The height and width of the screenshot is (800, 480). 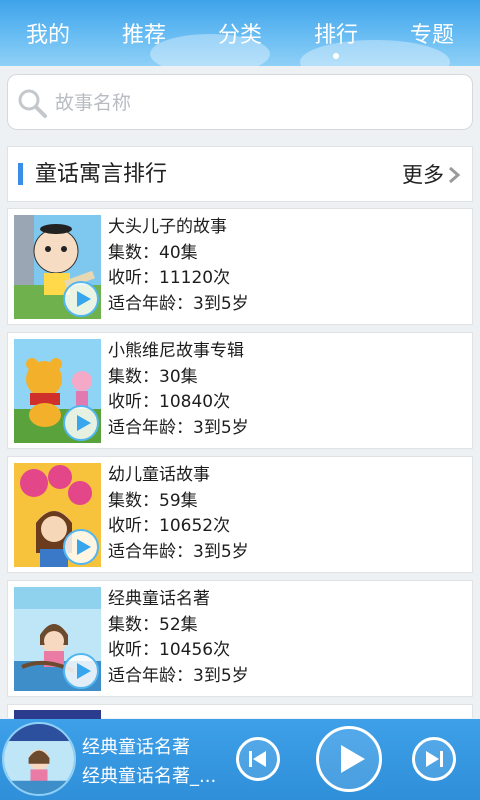 I want to click on now-playing-title: 经典童话名著, so click(x=136, y=747).